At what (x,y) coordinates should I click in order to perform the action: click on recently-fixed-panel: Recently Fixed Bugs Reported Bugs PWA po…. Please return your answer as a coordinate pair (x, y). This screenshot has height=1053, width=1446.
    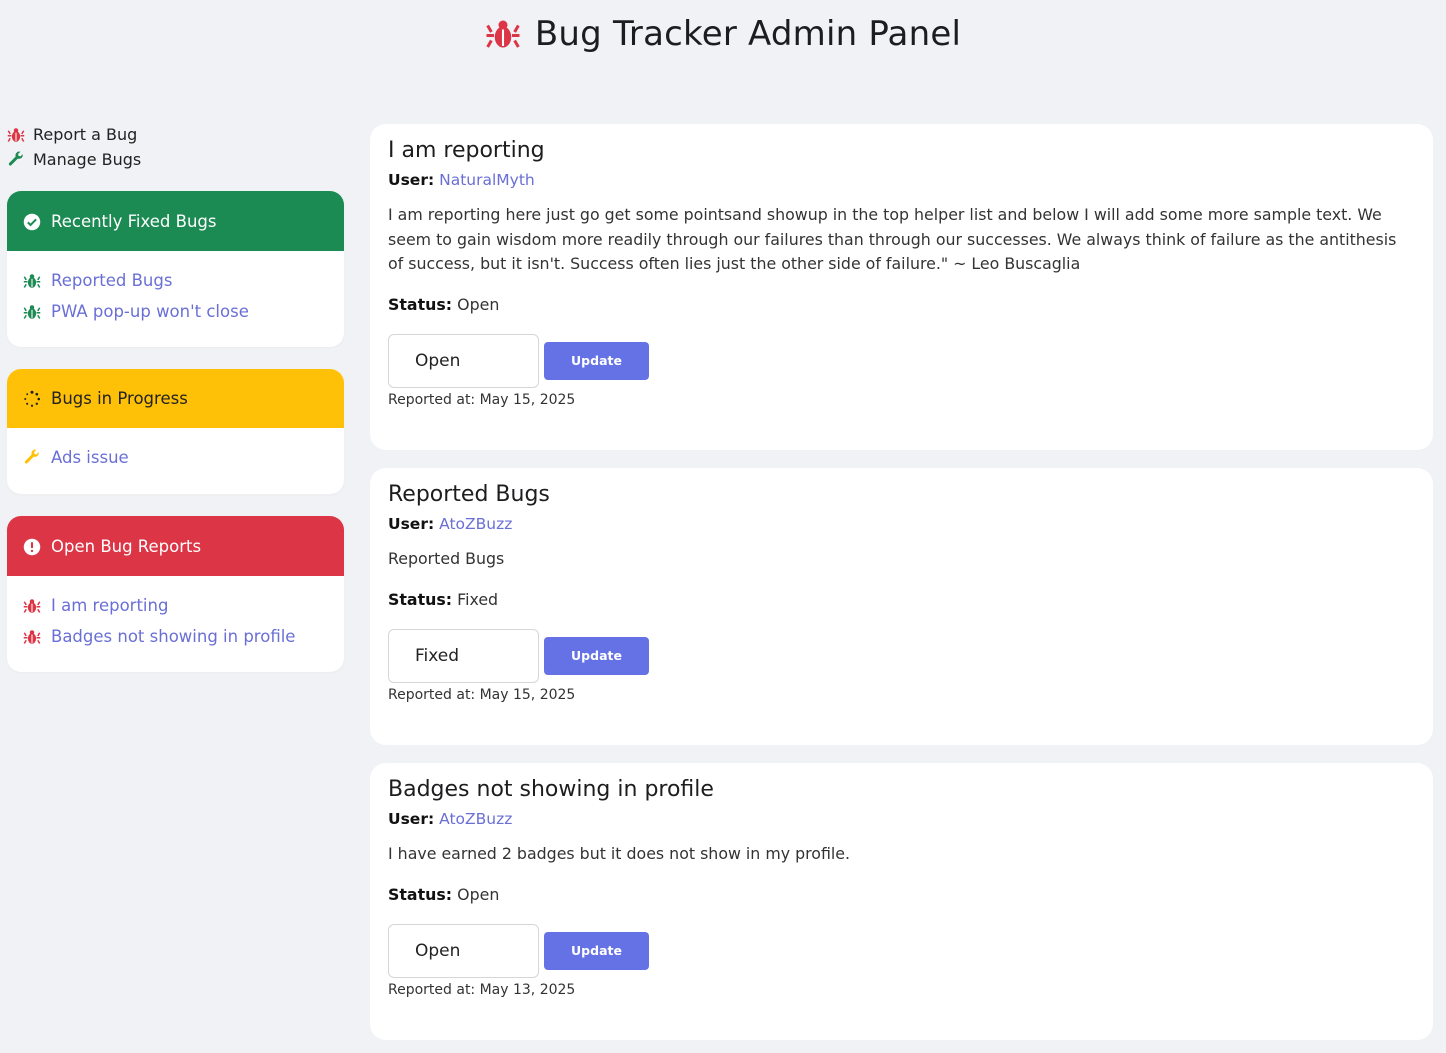
    Looking at the image, I should click on (175, 269).